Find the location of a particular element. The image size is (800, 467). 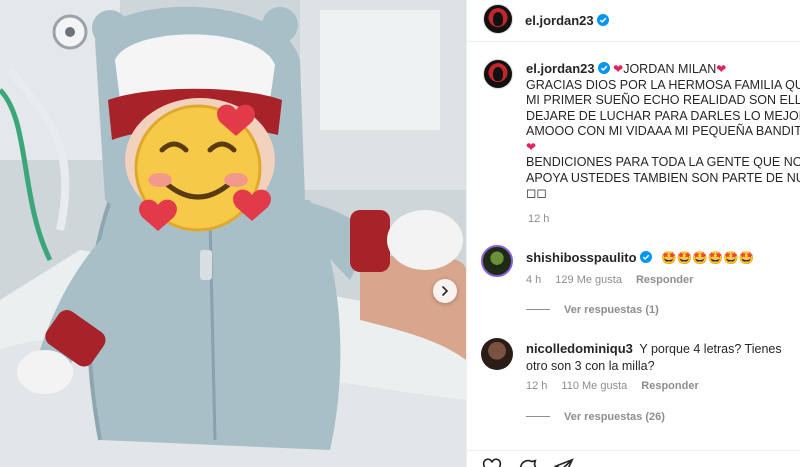

caption-author-username: el.jordan23 is located at coordinates (560, 68).